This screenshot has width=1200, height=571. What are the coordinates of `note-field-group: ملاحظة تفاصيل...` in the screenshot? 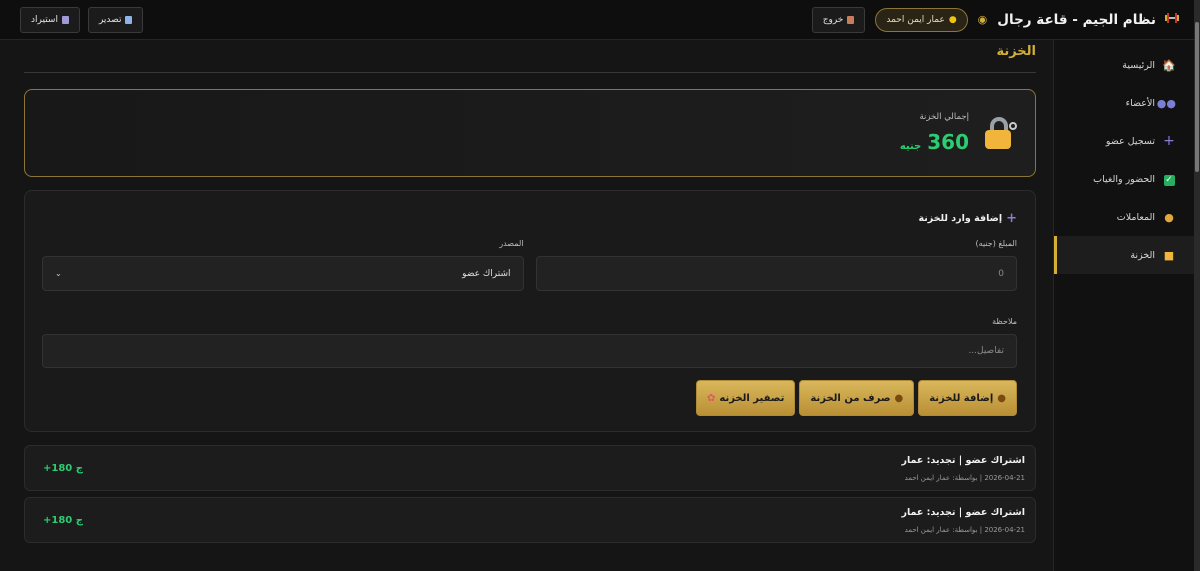 It's located at (529, 342).